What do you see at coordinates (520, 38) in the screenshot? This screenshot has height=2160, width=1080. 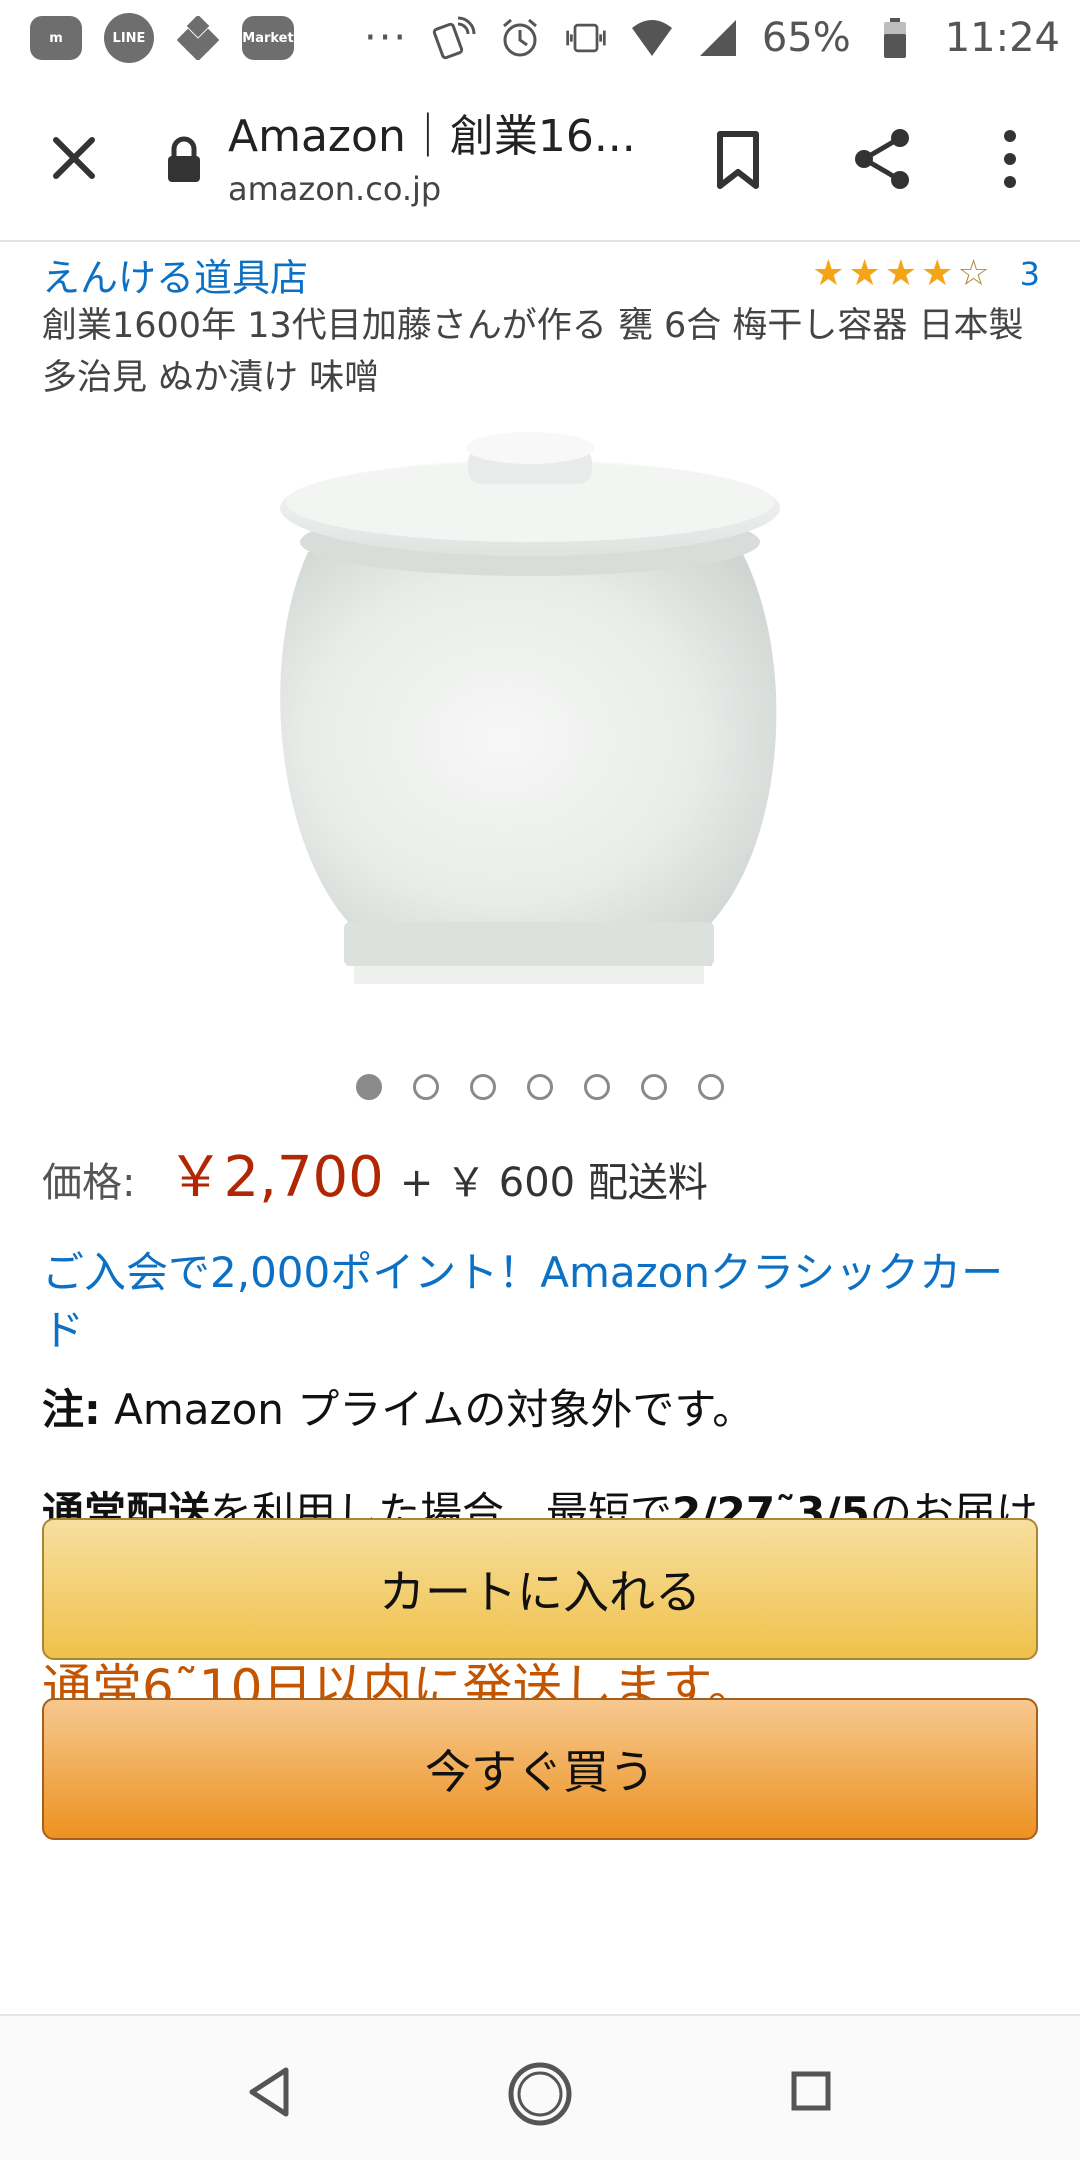 I see `alarm-icon` at bounding box center [520, 38].